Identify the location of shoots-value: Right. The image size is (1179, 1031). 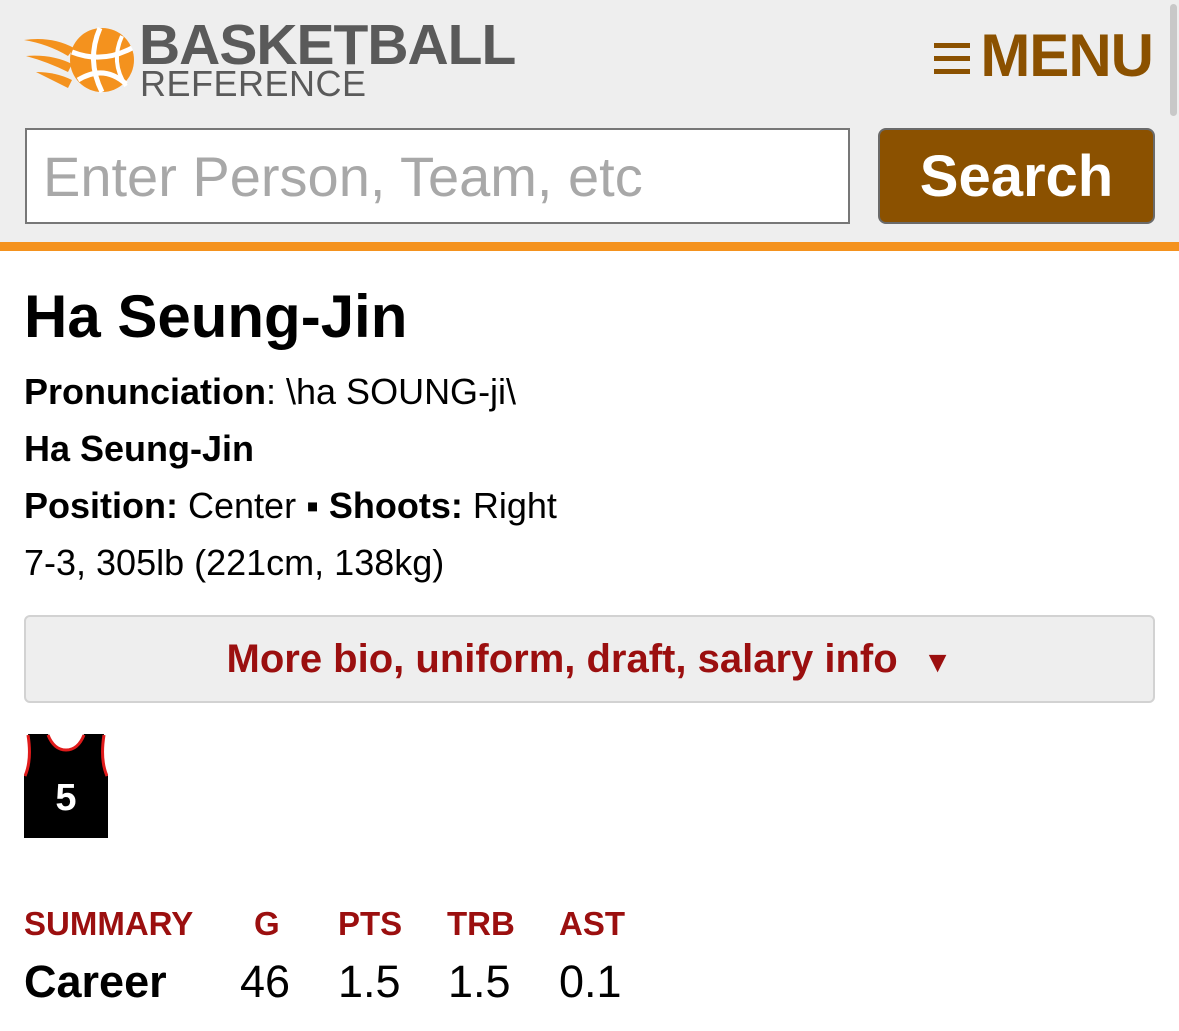
(514, 505).